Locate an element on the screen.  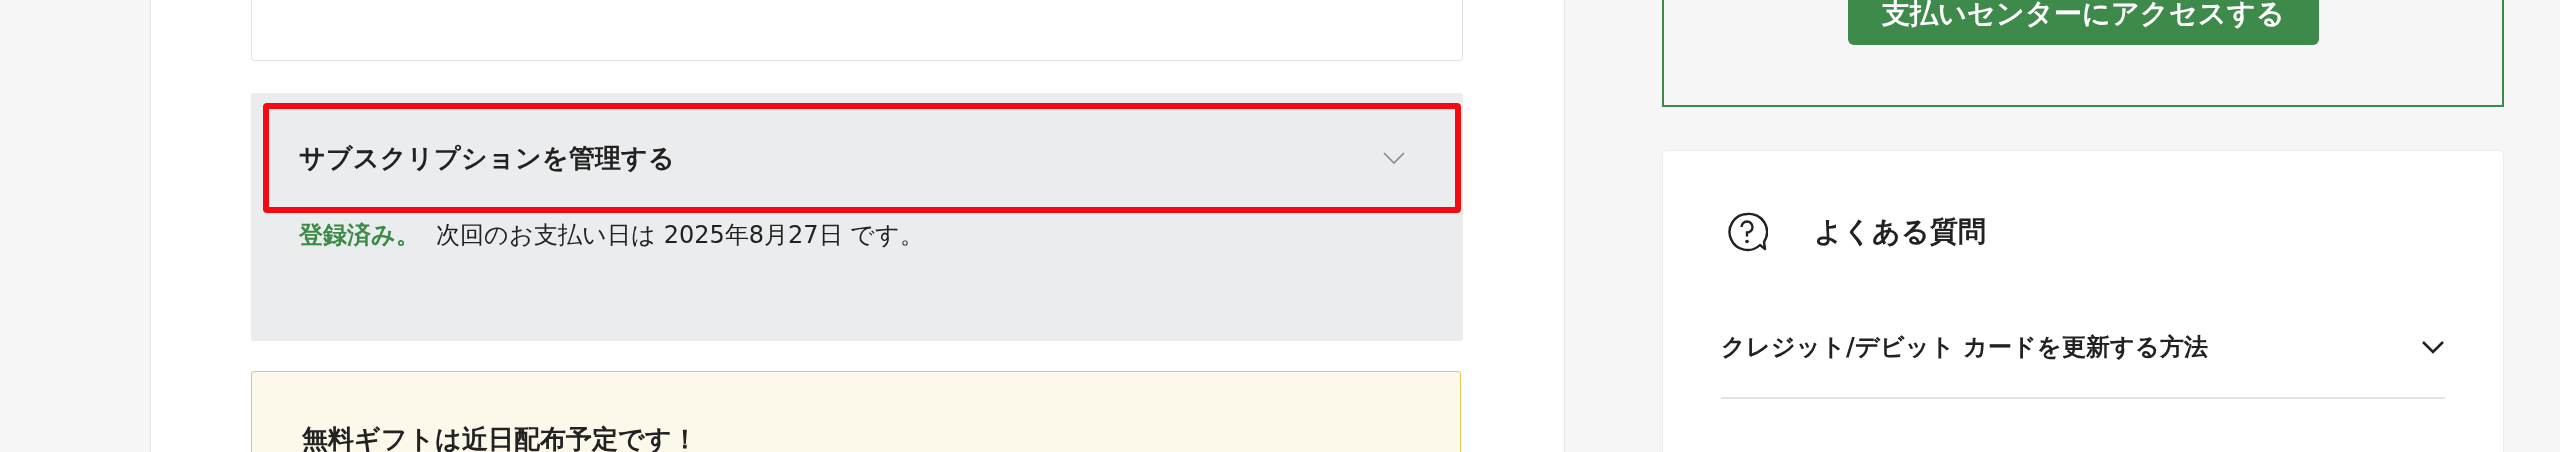
faq-item: クレジット/デビット カードを更新する方法 is located at coordinates (2083, 365).